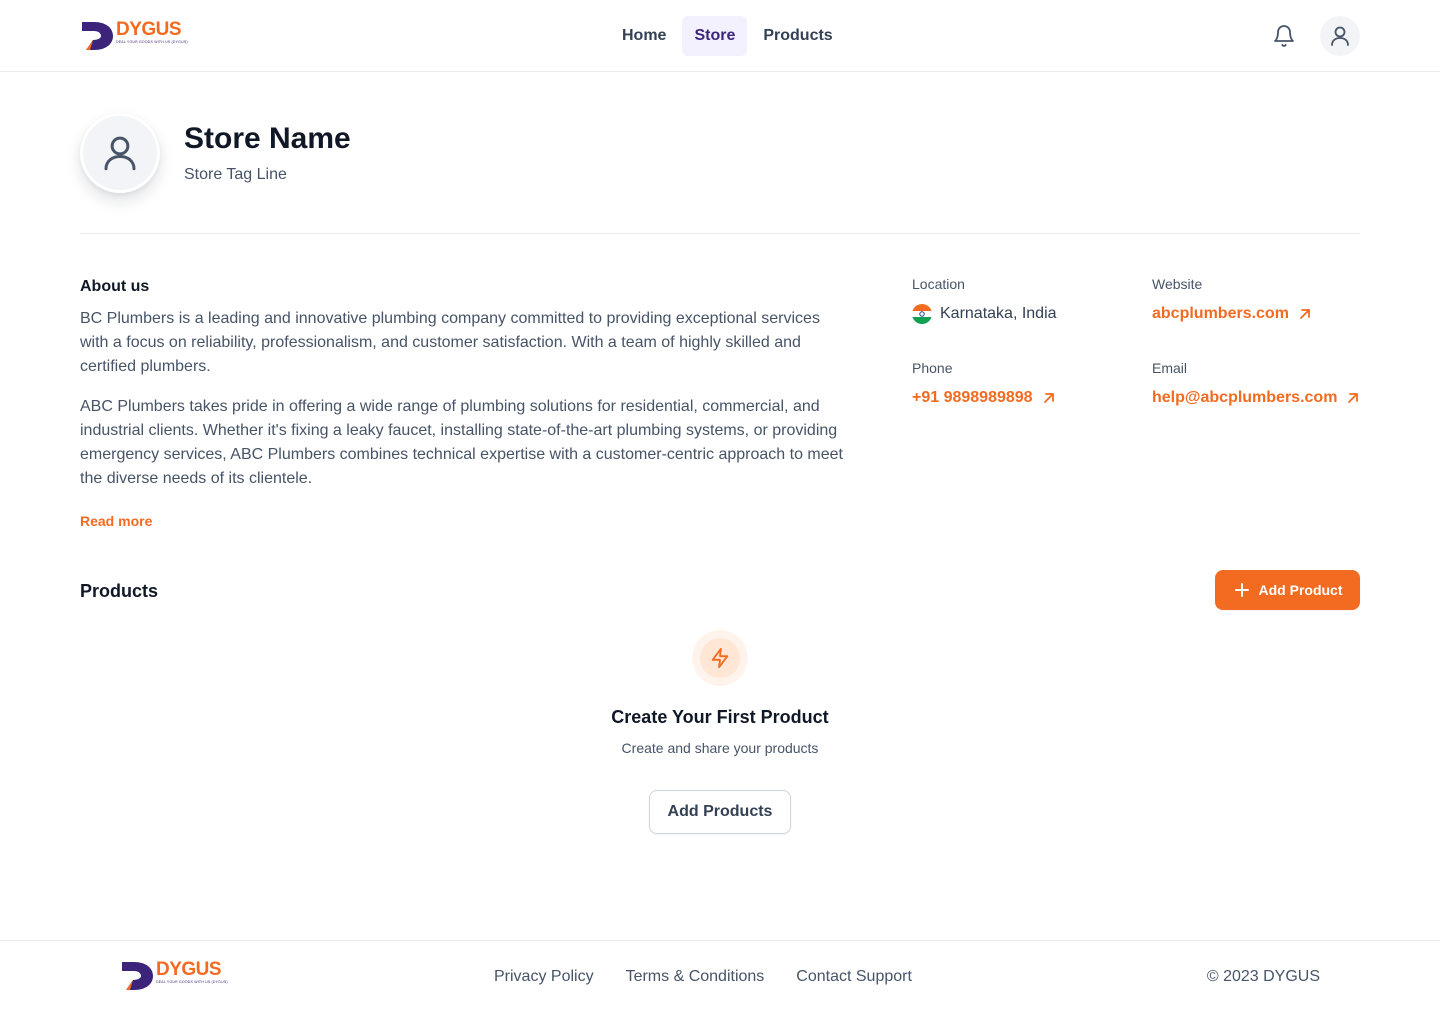  What do you see at coordinates (1284, 36) in the screenshot?
I see `bell-icon` at bounding box center [1284, 36].